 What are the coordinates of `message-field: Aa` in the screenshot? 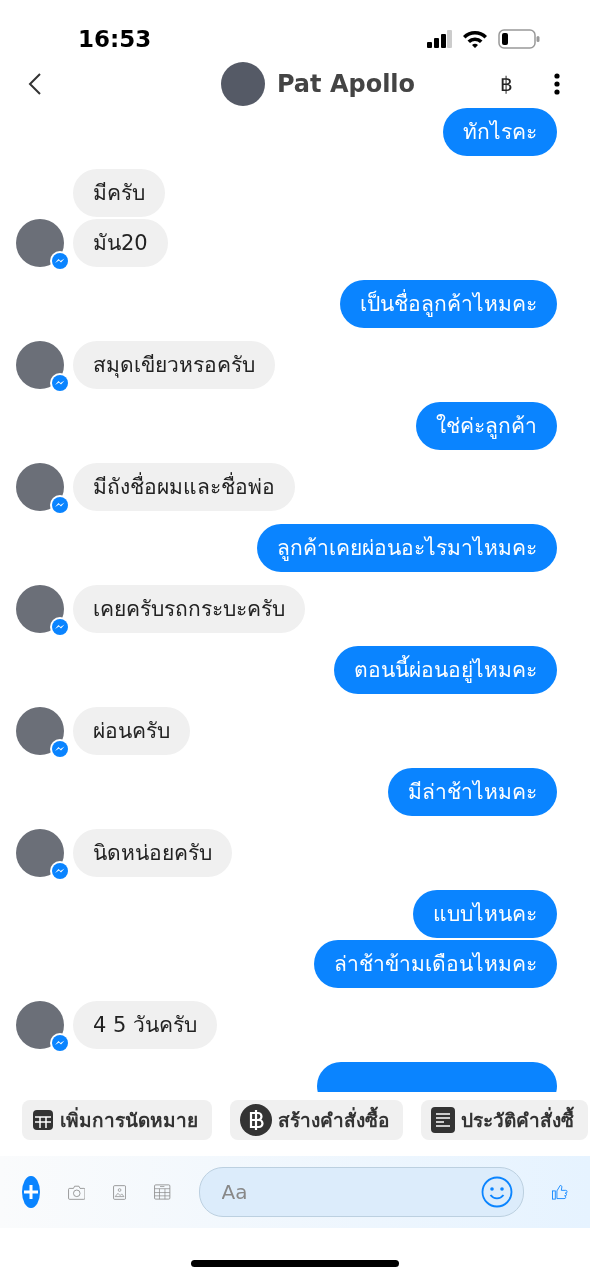 It's located at (361, 1192).